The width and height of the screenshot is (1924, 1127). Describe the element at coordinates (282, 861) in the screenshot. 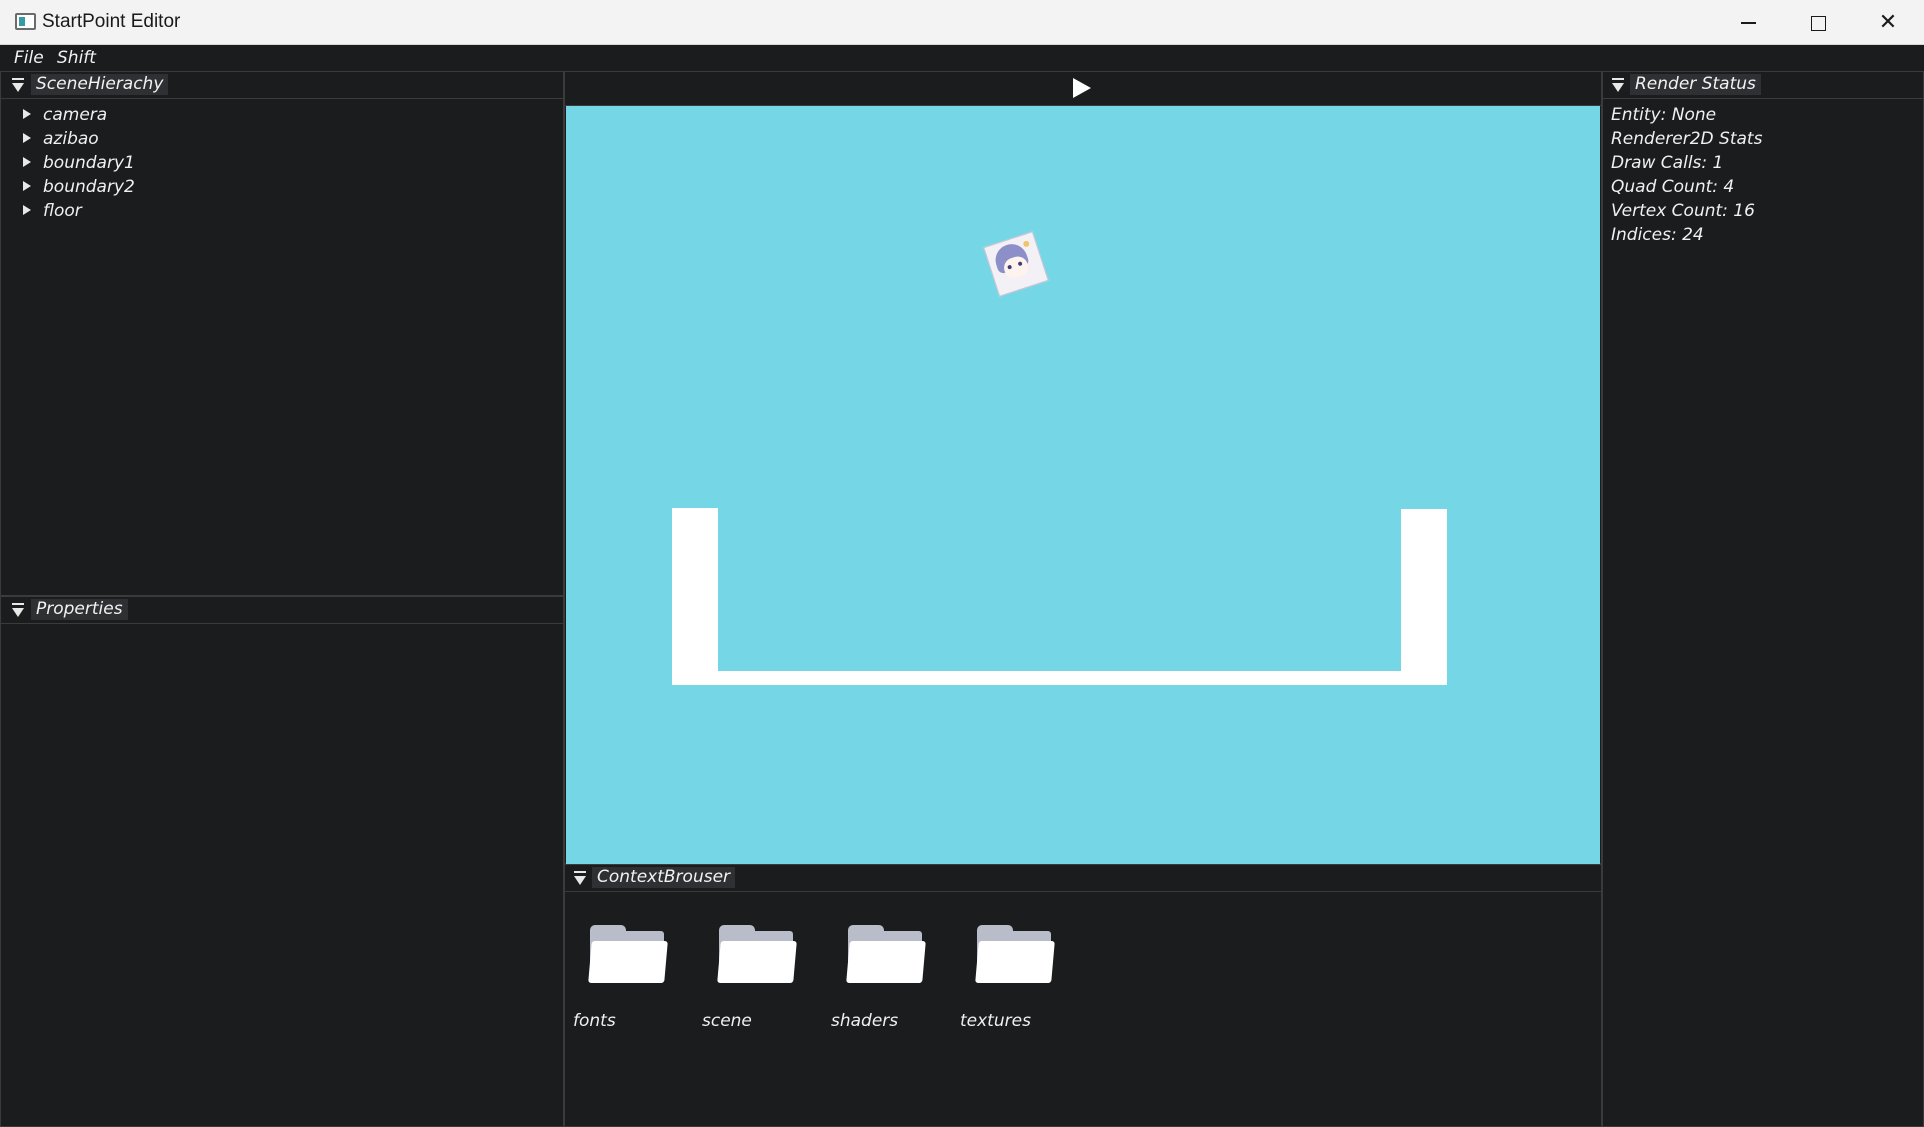

I see `properties-panel: Properties` at that location.